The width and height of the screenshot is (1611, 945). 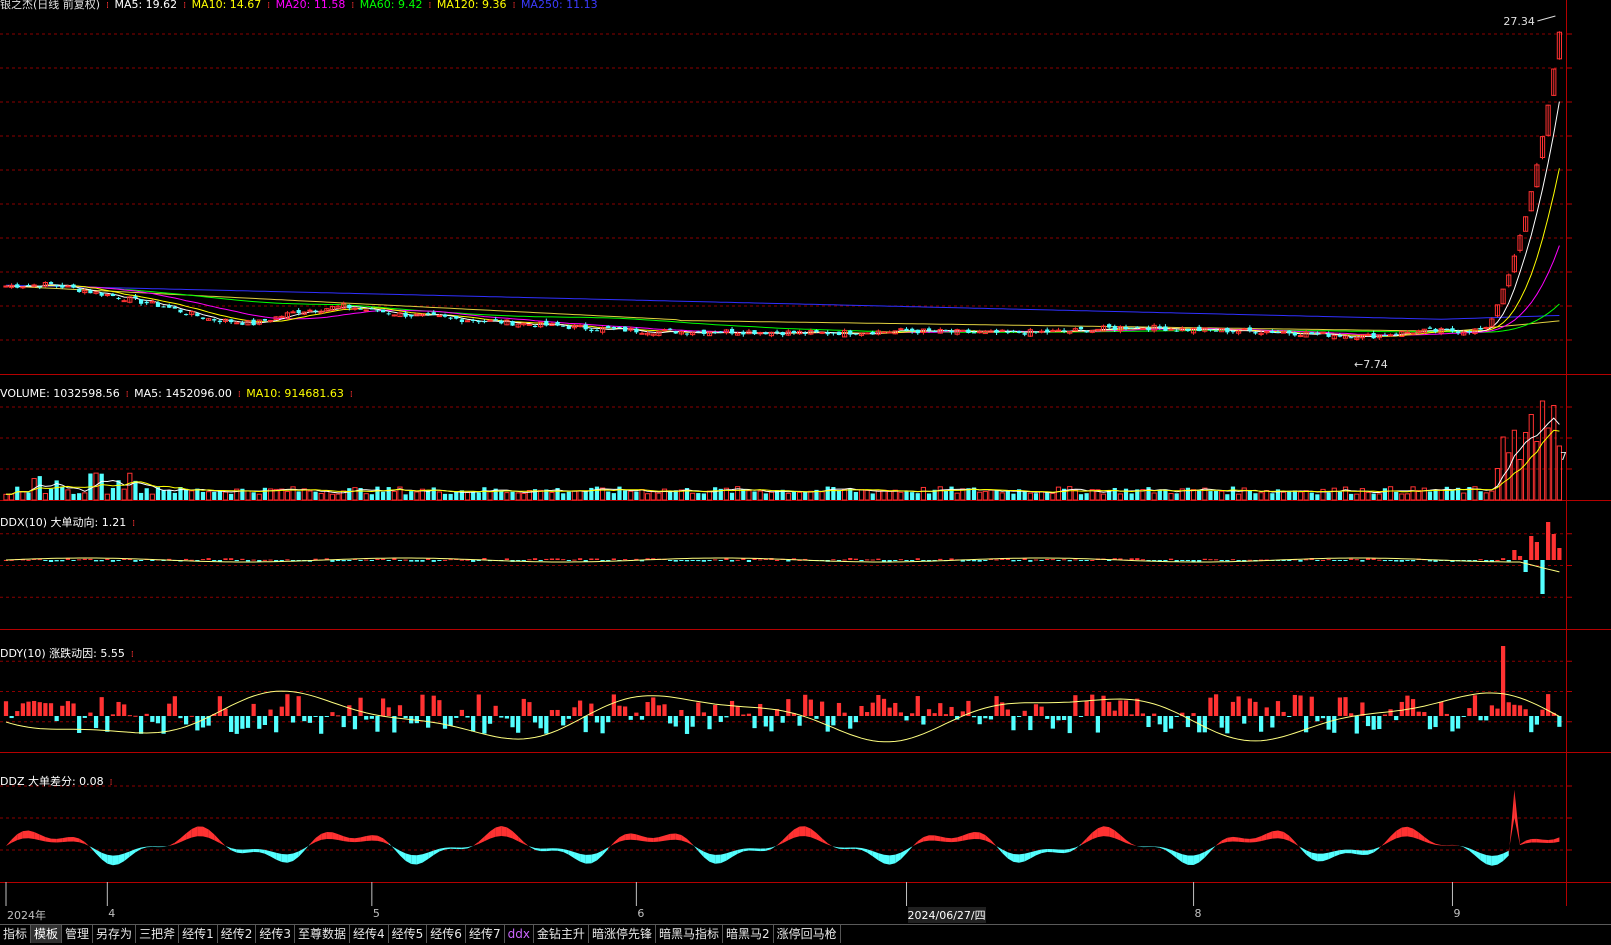 I want to click on tab-17: 暗黑马2, so click(x=748, y=934).